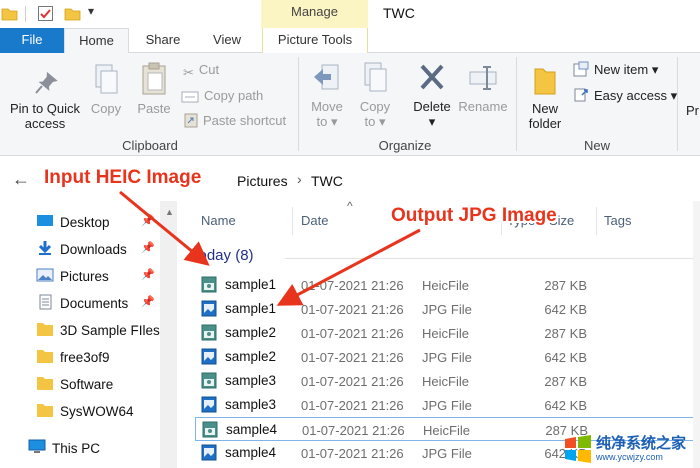 The height and width of the screenshot is (468, 700). Describe the element at coordinates (350, 206) in the screenshot. I see `sort-ascending-icon: ^` at that location.